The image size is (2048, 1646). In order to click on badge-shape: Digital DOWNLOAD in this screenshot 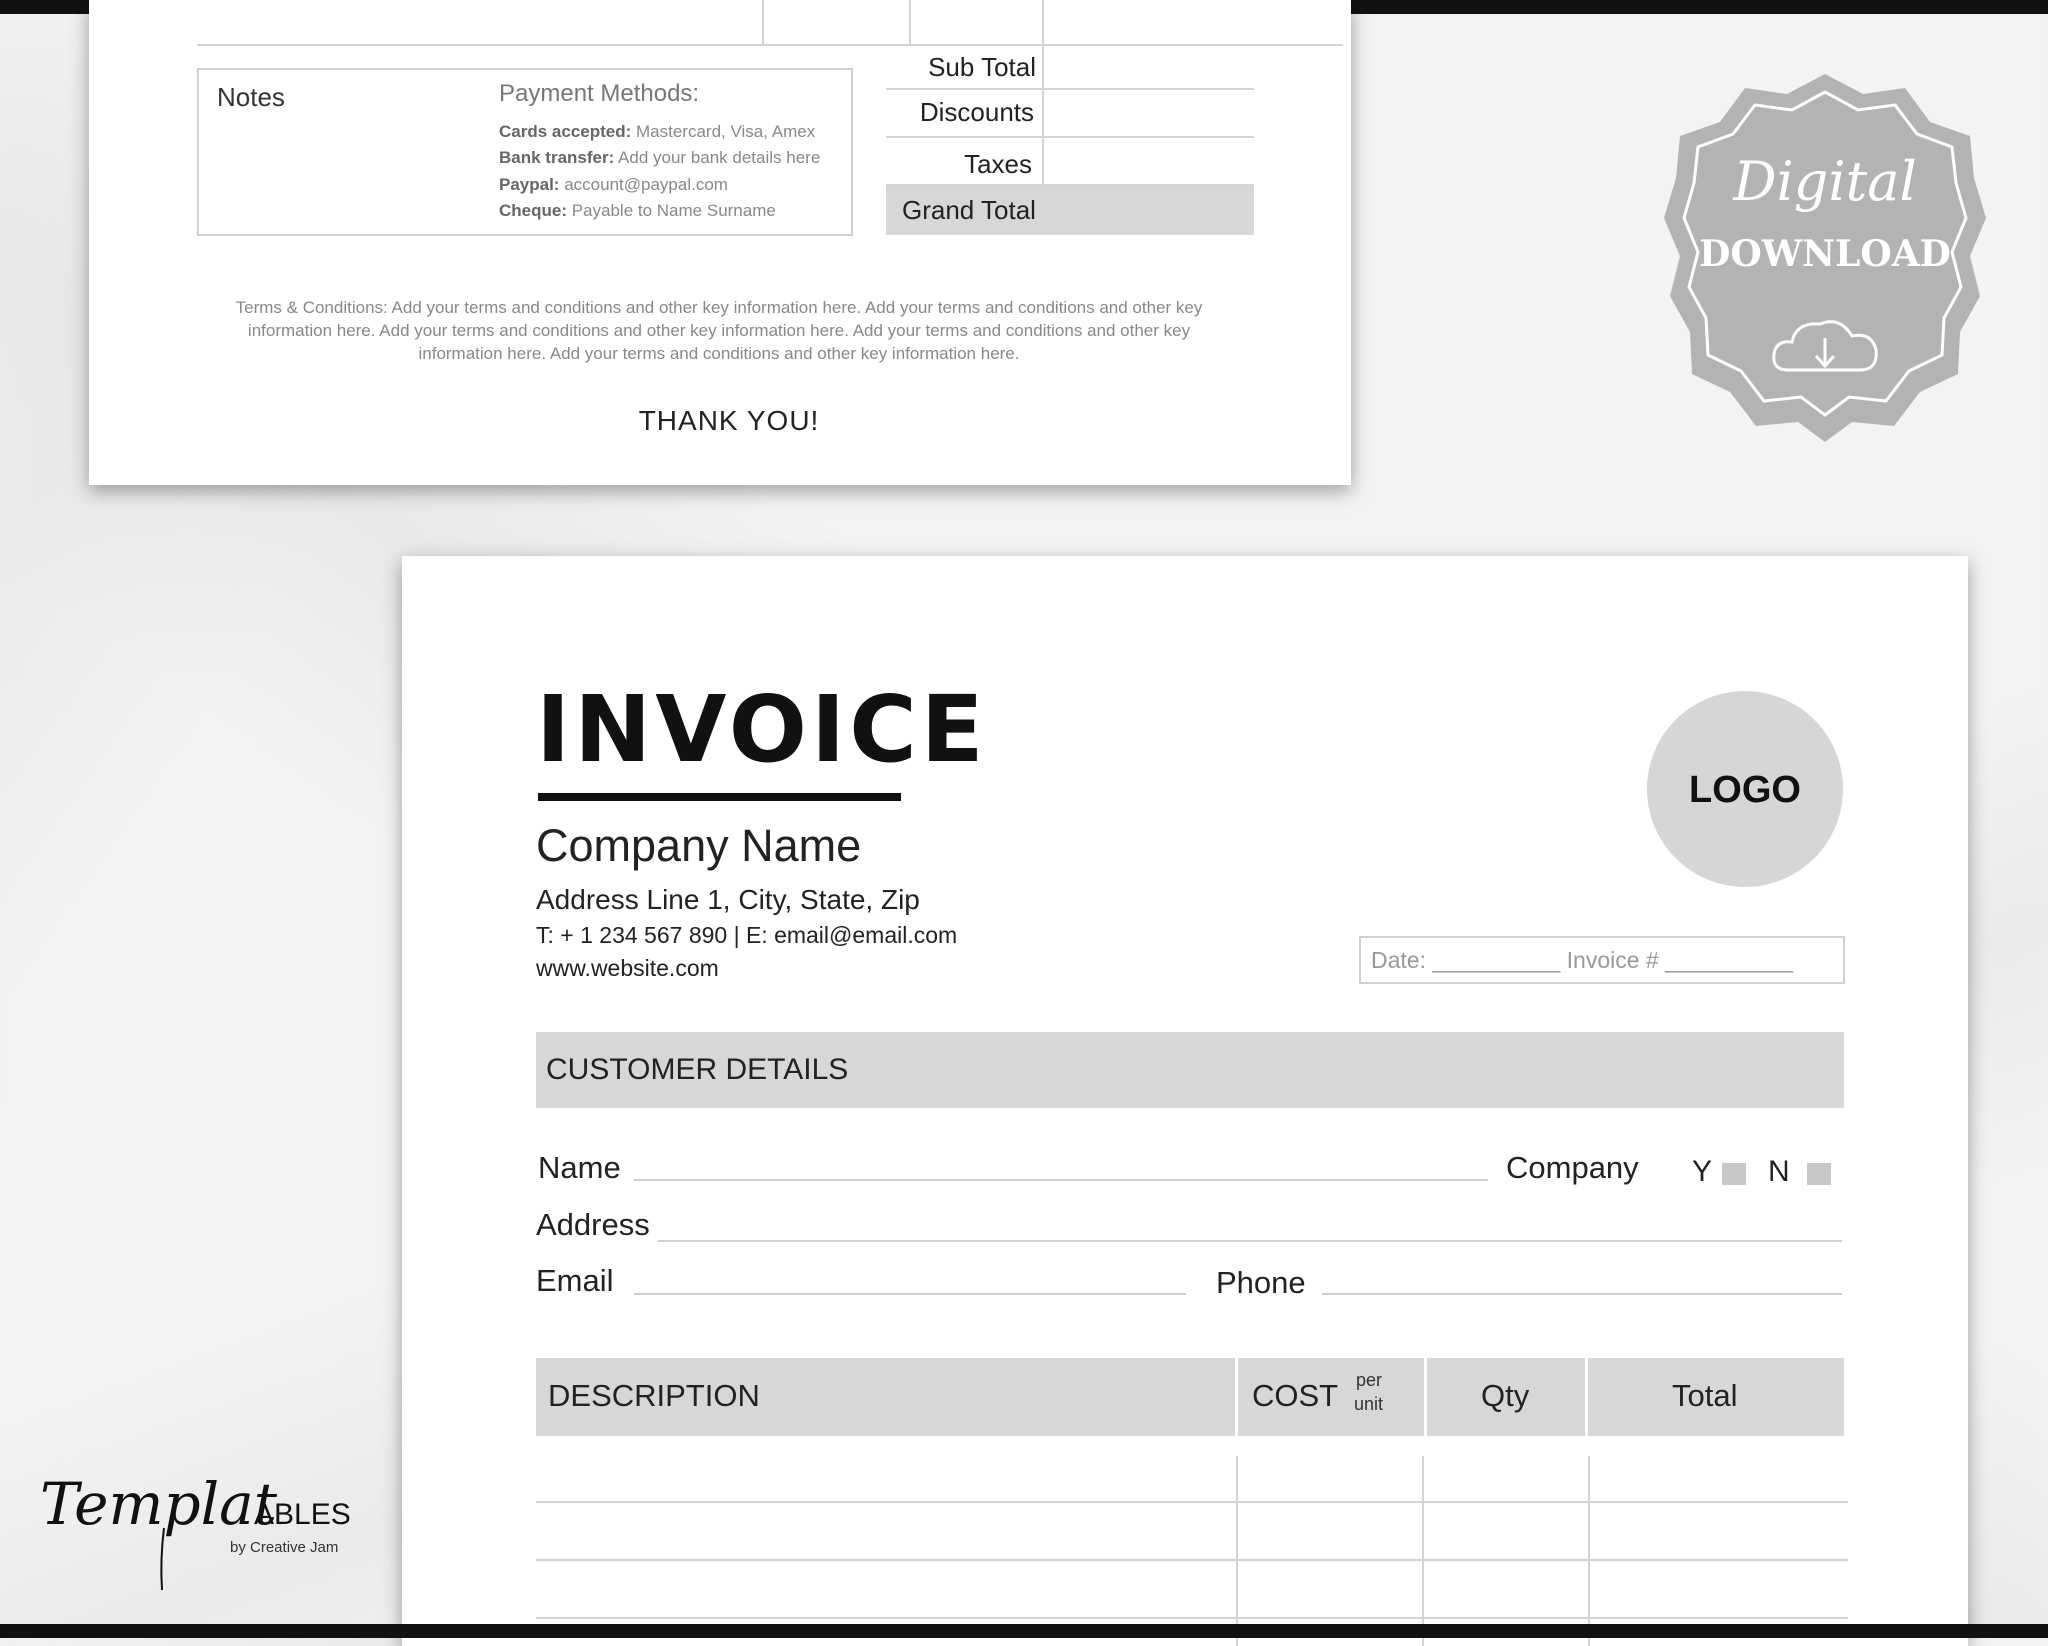, I will do `click(1825, 258)`.